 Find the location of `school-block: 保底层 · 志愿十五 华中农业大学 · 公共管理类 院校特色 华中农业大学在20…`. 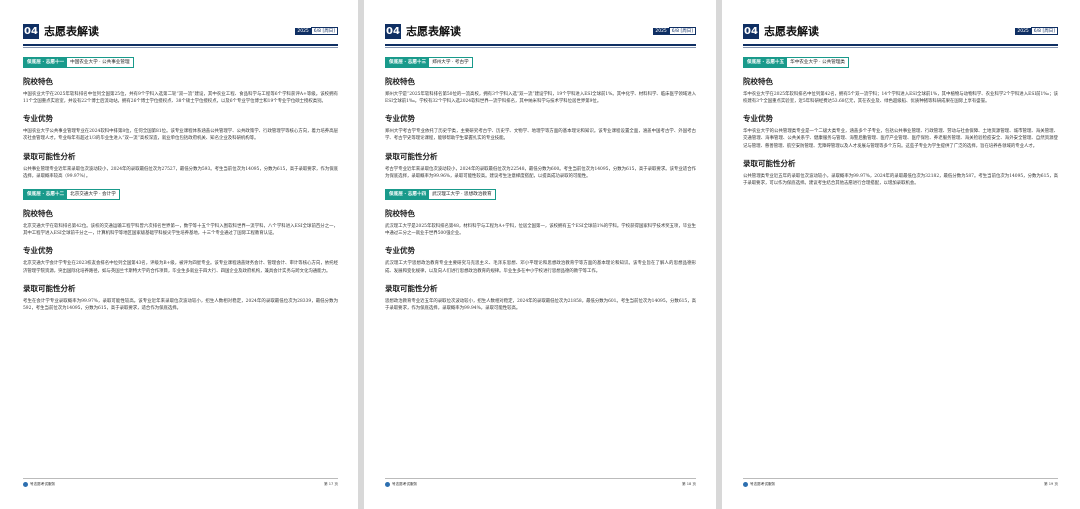

school-block: 保底层 · 志愿十五 华中农业大学 · 公共管理类 院校特色 华中农业大学在20… is located at coordinates (900, 118).